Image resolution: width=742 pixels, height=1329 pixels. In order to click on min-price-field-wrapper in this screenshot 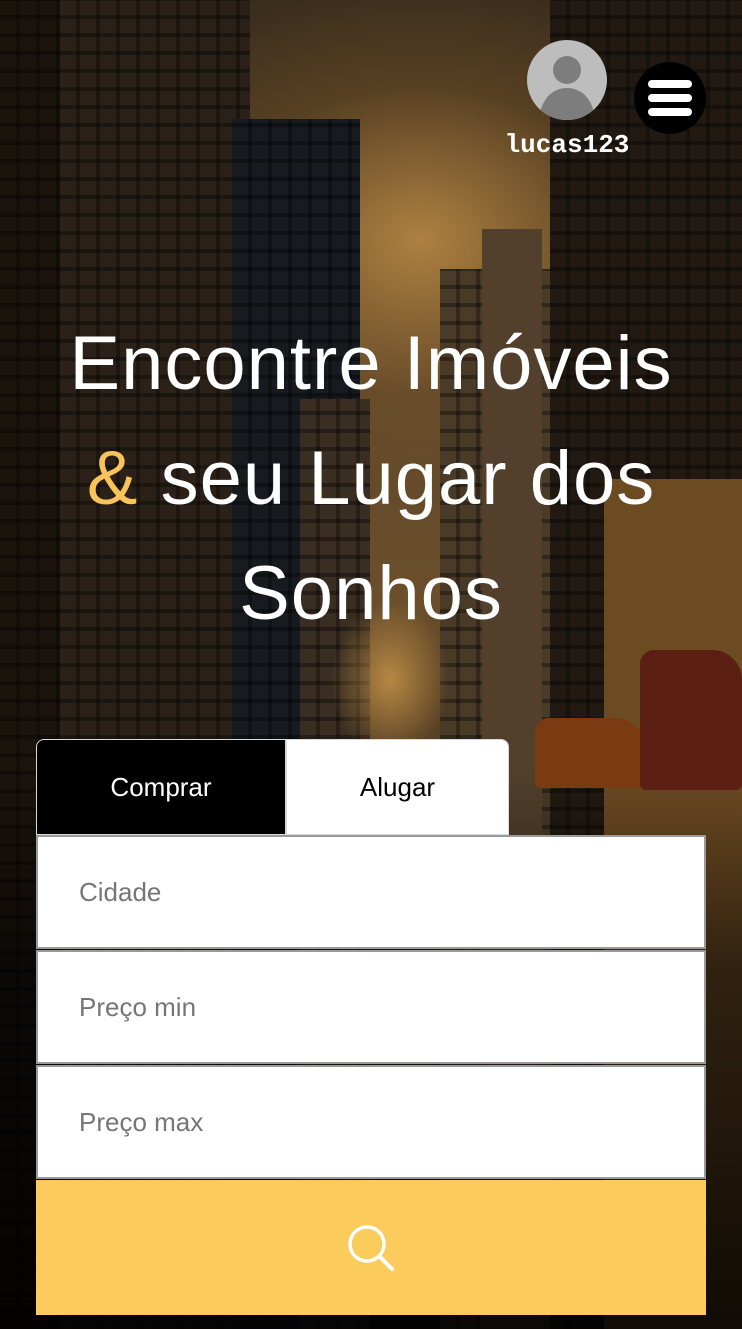, I will do `click(371, 1007)`.